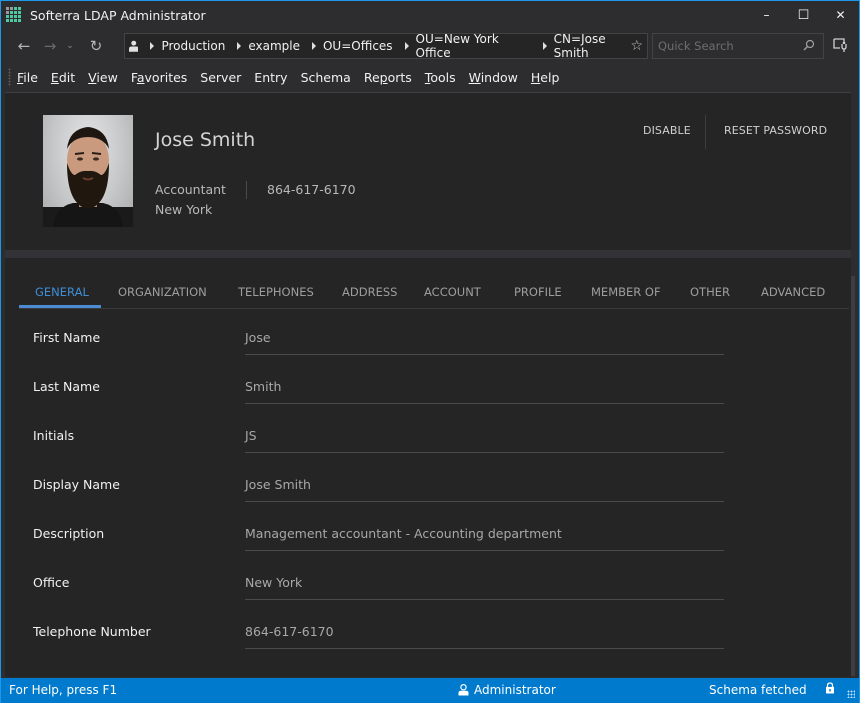 This screenshot has height=703, width=860. Describe the element at coordinates (538, 292) in the screenshot. I see `tab-profile: PROFILE` at that location.